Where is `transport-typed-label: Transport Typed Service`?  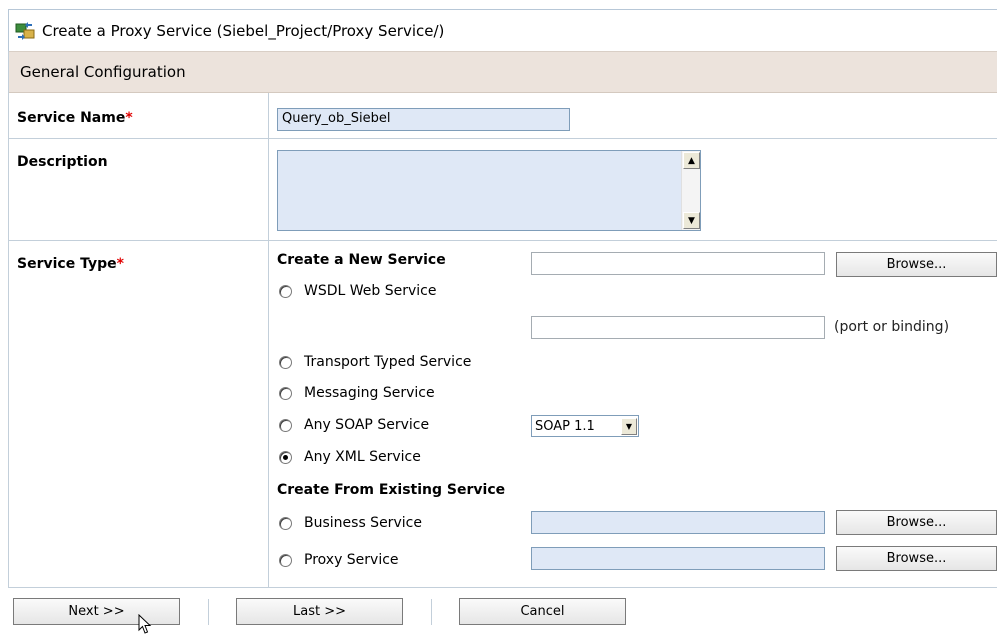 transport-typed-label: Transport Typed Service is located at coordinates (388, 362).